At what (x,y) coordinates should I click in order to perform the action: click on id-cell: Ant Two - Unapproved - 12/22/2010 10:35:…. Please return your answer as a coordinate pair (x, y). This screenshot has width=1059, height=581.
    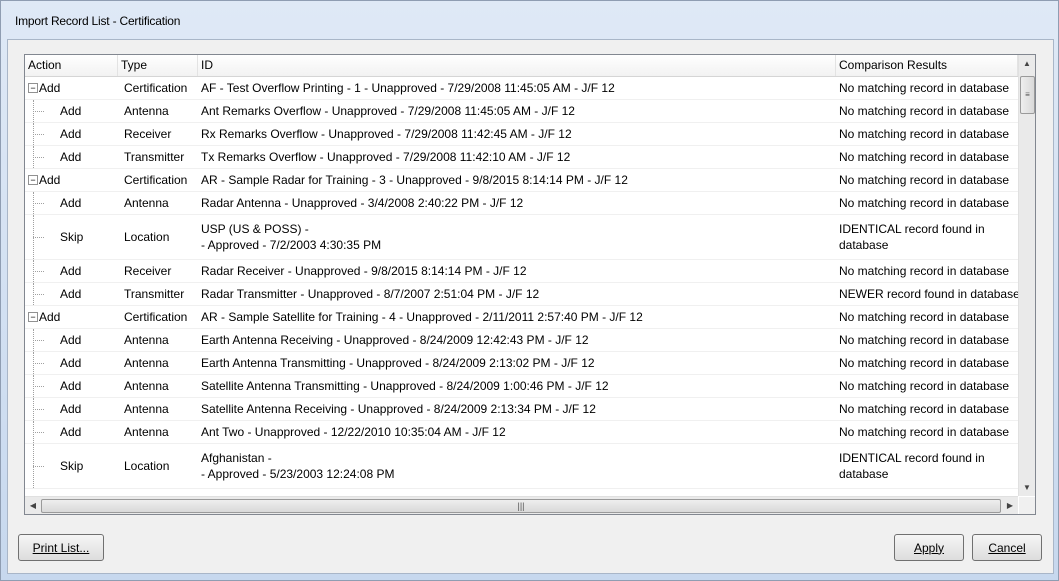
    Looking at the image, I should click on (353, 432).